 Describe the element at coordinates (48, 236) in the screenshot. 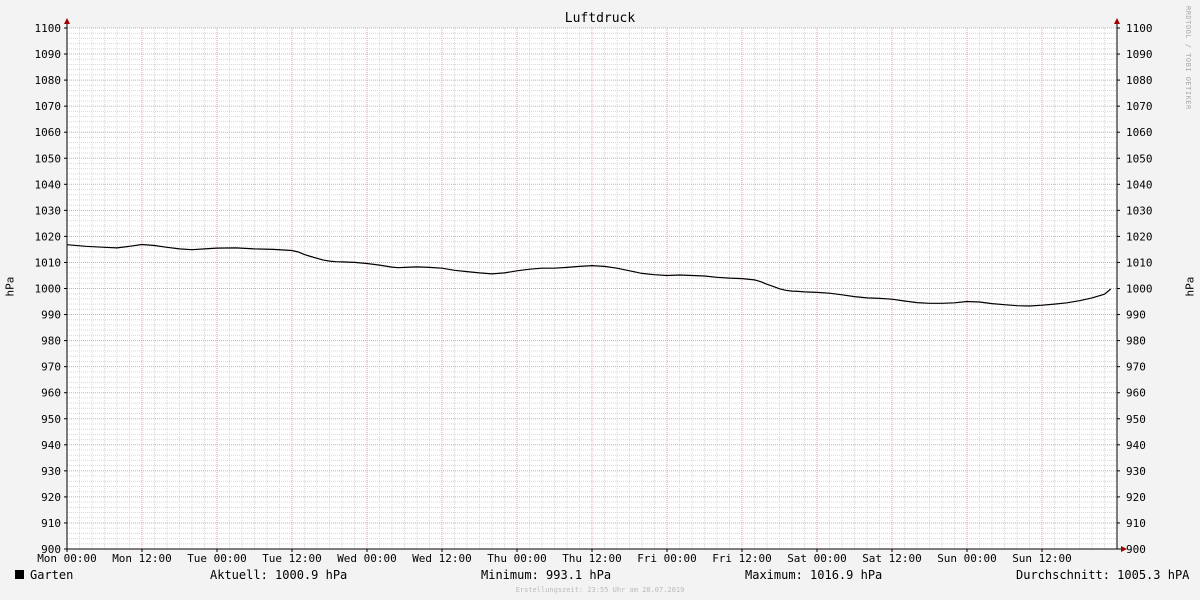

I see `y-tick-label-left: 1020` at that location.